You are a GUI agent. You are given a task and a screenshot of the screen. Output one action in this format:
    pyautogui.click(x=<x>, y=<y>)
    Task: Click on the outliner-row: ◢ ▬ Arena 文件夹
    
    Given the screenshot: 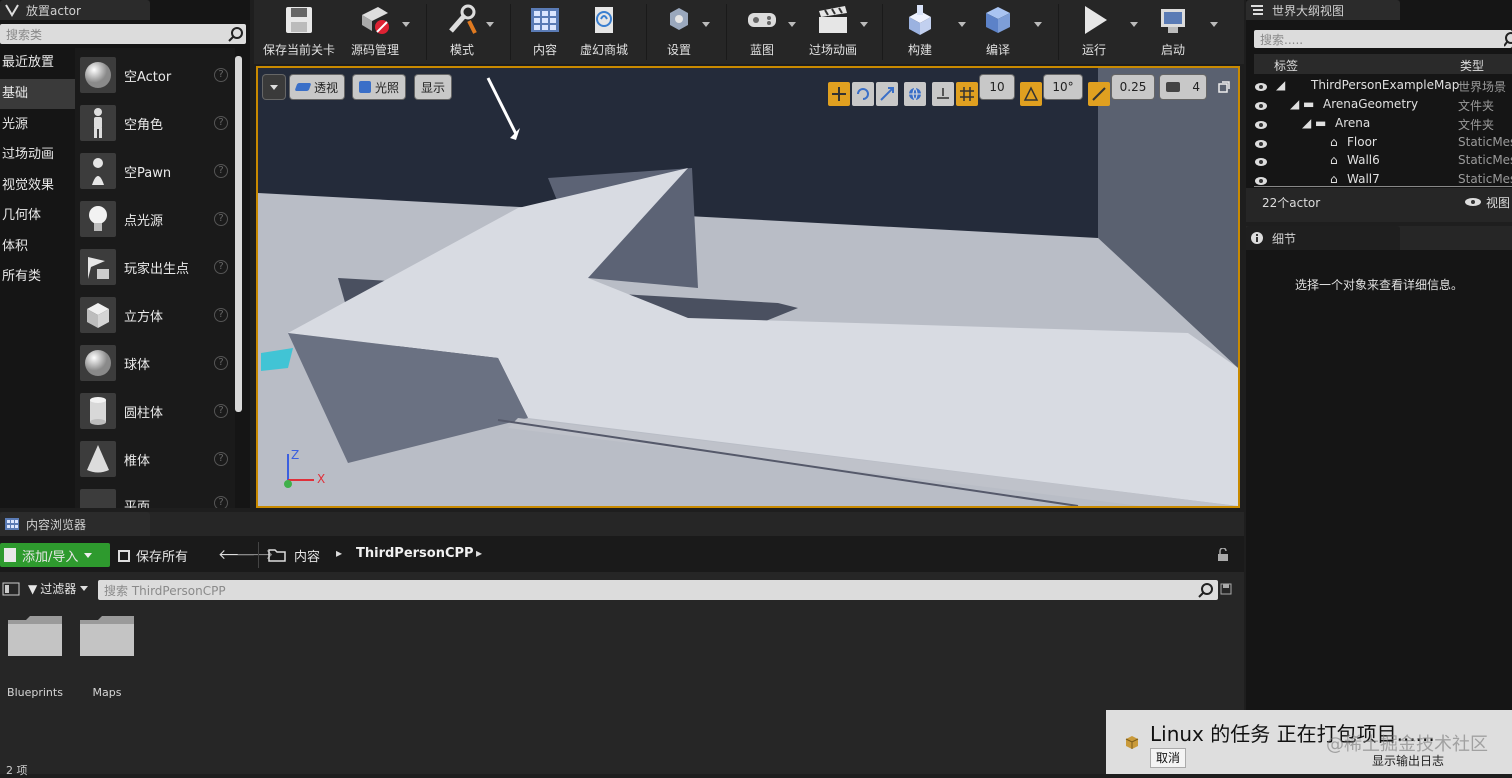 What is the action you would take?
    pyautogui.click(x=1383, y=125)
    